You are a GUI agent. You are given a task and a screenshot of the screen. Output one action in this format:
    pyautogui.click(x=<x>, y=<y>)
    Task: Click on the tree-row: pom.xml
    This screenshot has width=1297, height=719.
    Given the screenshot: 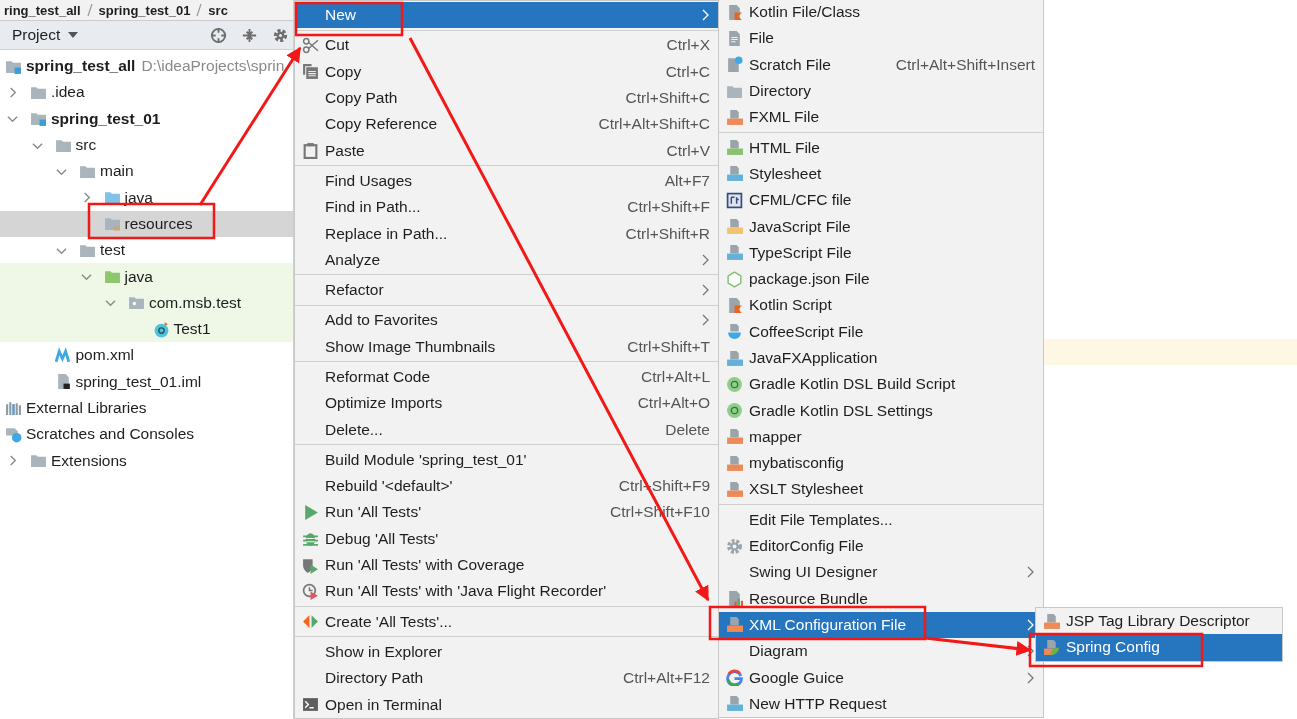 What is the action you would take?
    pyautogui.click(x=146, y=355)
    